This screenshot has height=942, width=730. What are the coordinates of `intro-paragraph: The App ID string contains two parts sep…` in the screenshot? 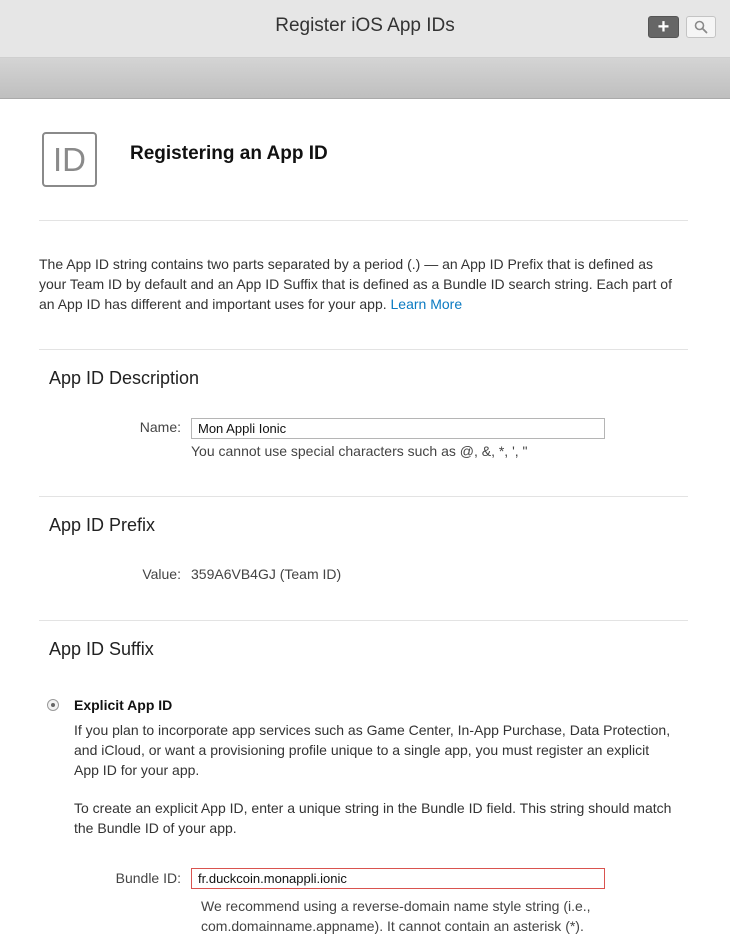 It's located at (355, 284).